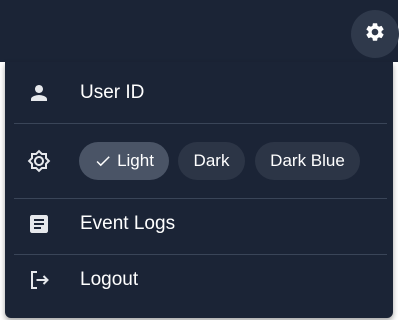 Image resolution: width=404 pixels, height=320 pixels. What do you see at coordinates (39, 161) in the screenshot?
I see `brightness-icon` at bounding box center [39, 161].